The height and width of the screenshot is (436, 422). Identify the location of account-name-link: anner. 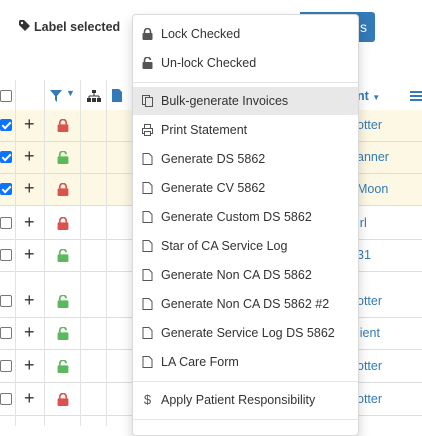
(373, 157).